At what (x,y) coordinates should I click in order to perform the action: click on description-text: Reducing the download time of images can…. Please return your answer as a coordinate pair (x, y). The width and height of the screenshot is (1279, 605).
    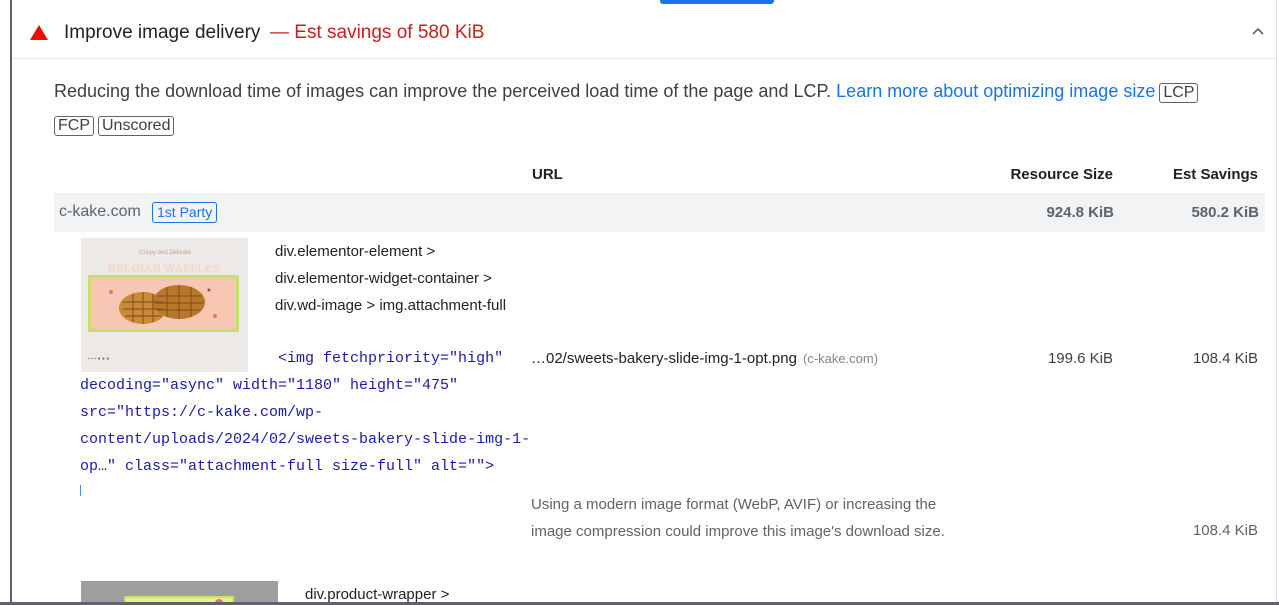
    Looking at the image, I should click on (443, 91).